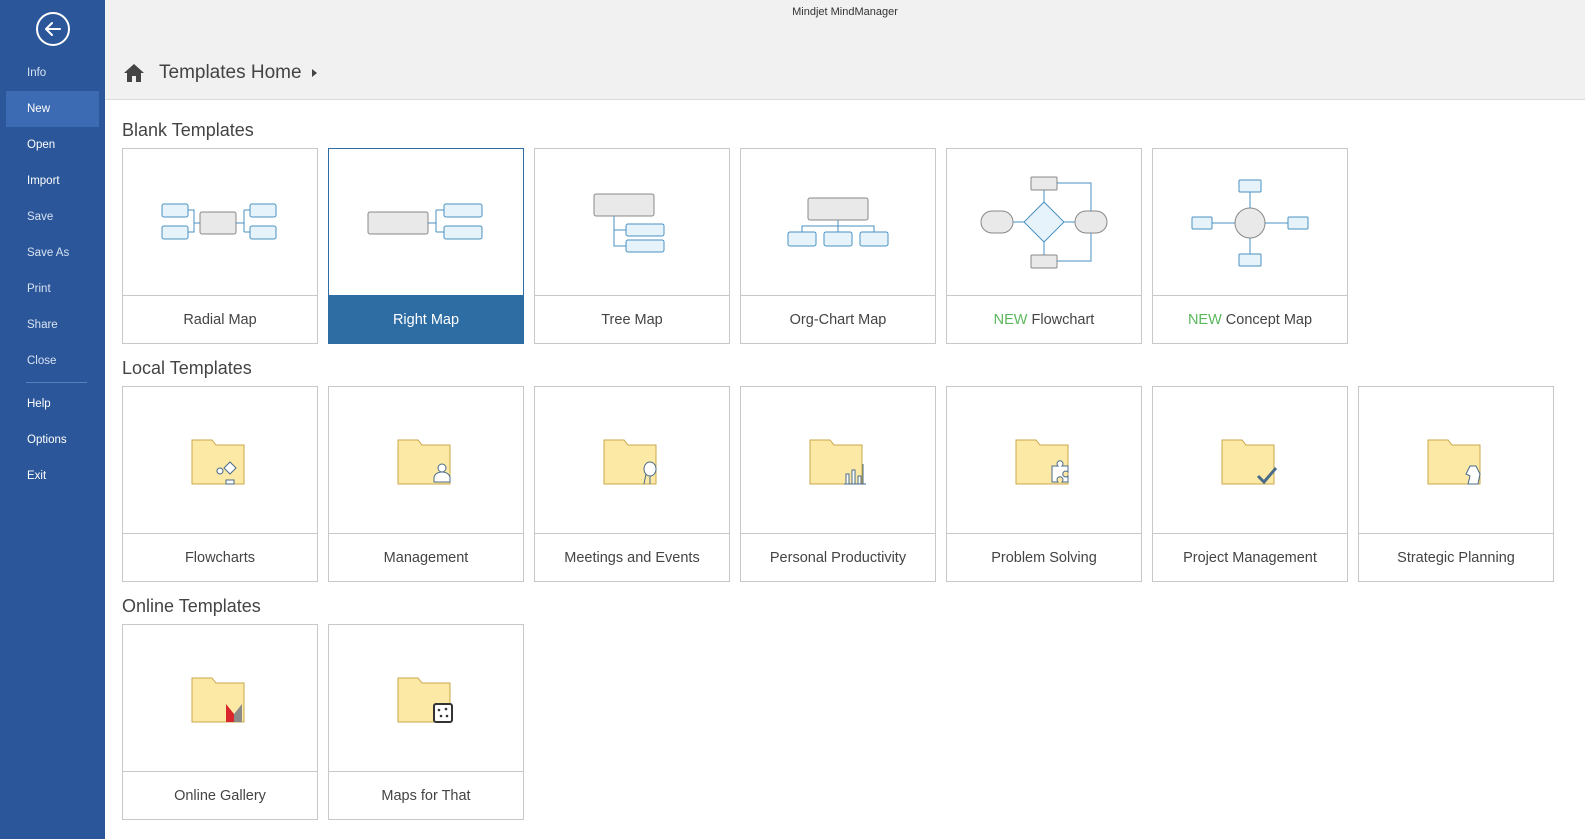 The height and width of the screenshot is (839, 1585). I want to click on breadcrumb-caret-icon, so click(314, 73).